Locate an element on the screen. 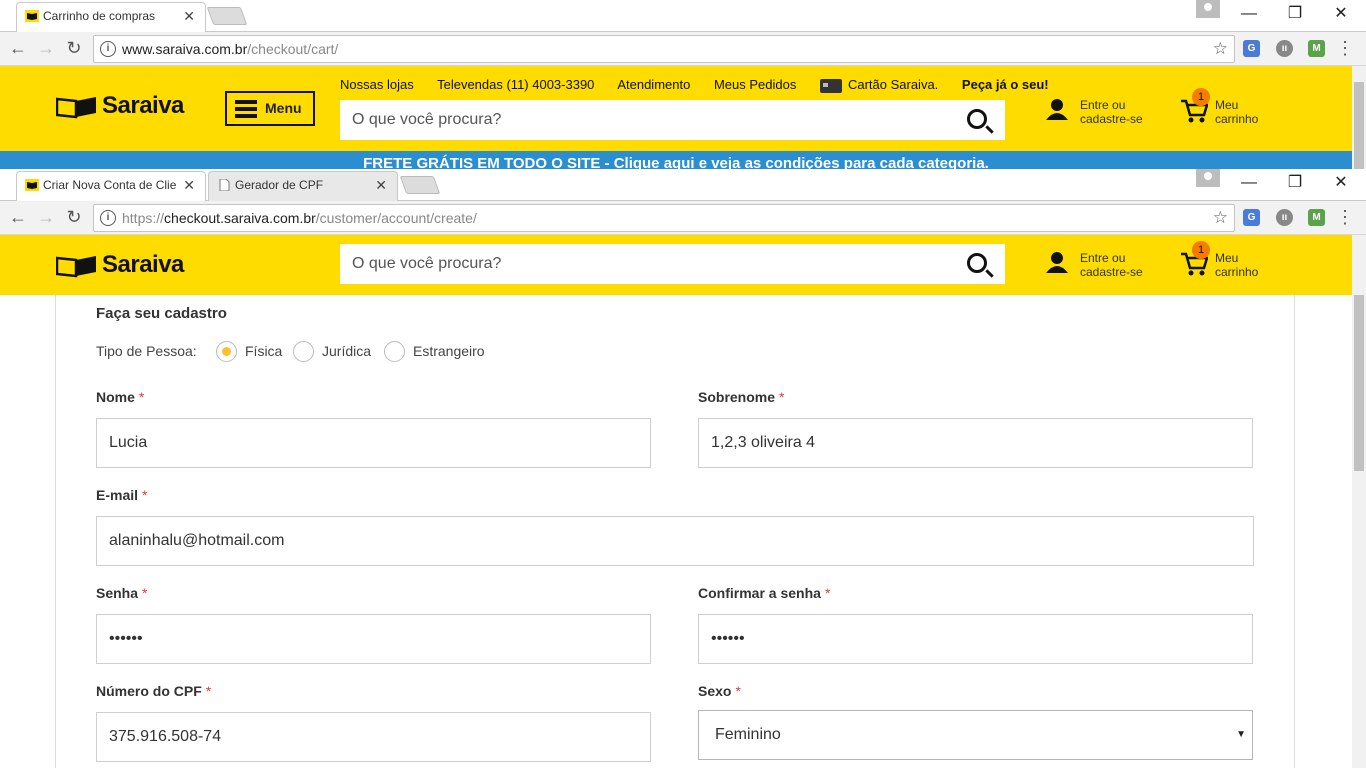 The image size is (1366, 768). radio-fisica is located at coordinates (226, 351).